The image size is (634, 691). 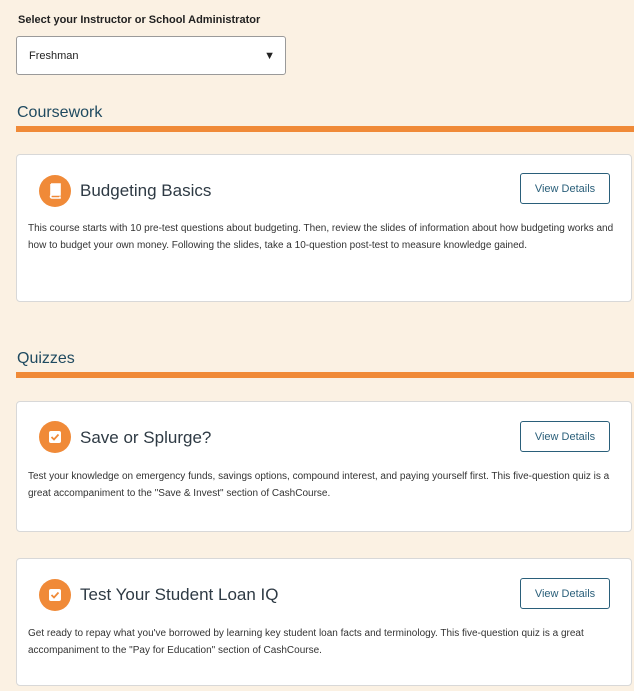 What do you see at coordinates (151, 55) in the screenshot?
I see `instructor-select: Freshman ▼` at bounding box center [151, 55].